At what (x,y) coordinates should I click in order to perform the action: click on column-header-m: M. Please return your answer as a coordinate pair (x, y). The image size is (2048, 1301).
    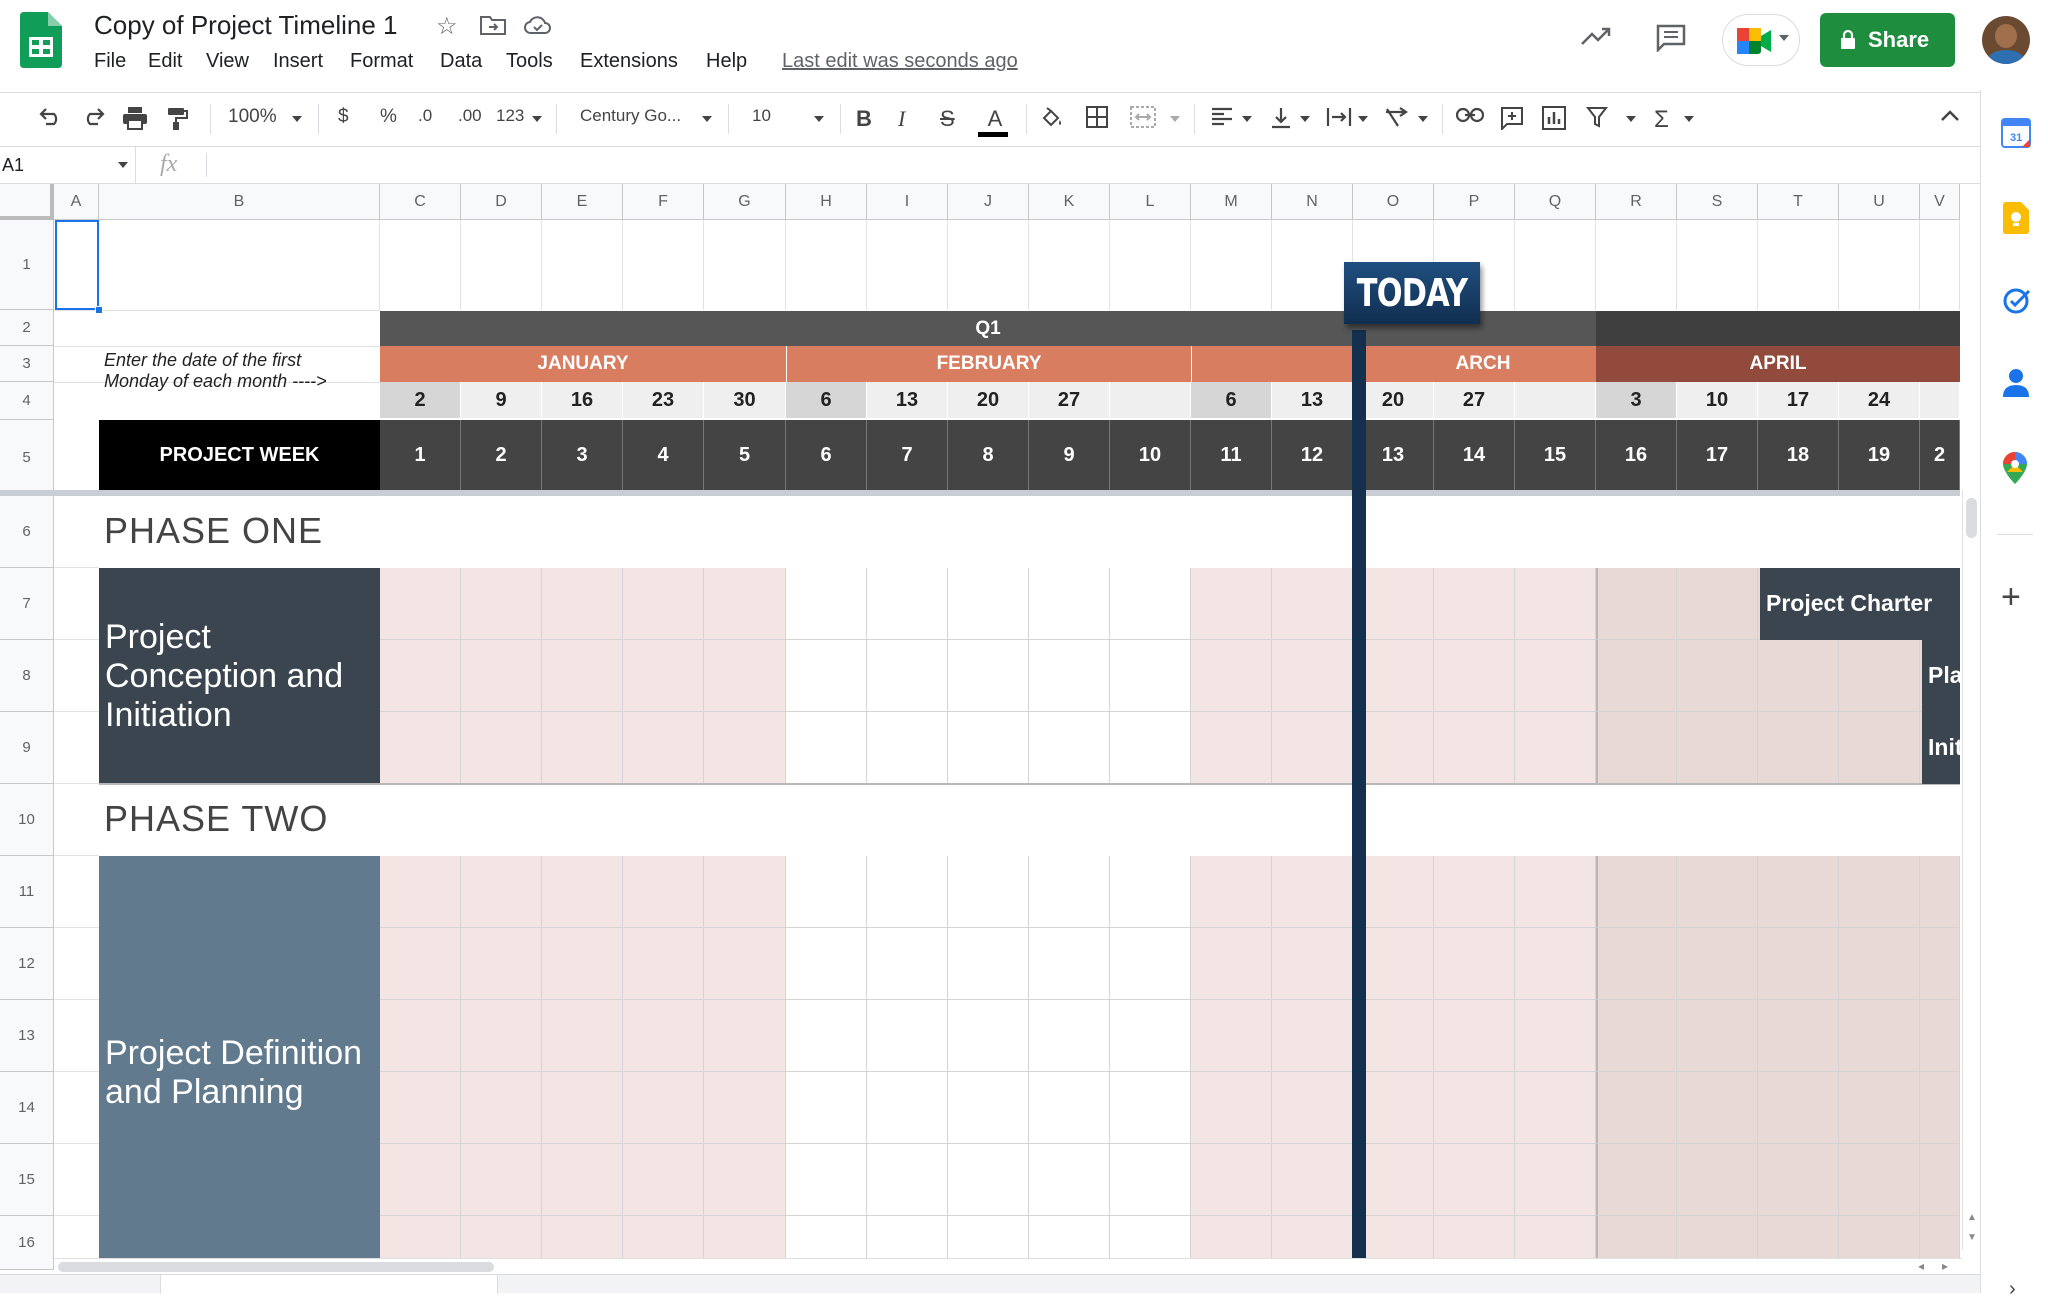
    Looking at the image, I should click on (1231, 202).